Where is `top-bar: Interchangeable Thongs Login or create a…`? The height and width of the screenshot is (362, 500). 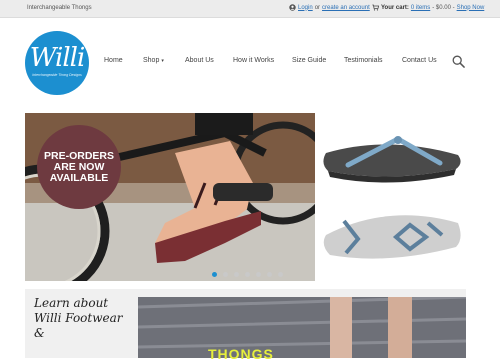
top-bar: Interchangeable Thongs Login or create a… is located at coordinates (250, 9).